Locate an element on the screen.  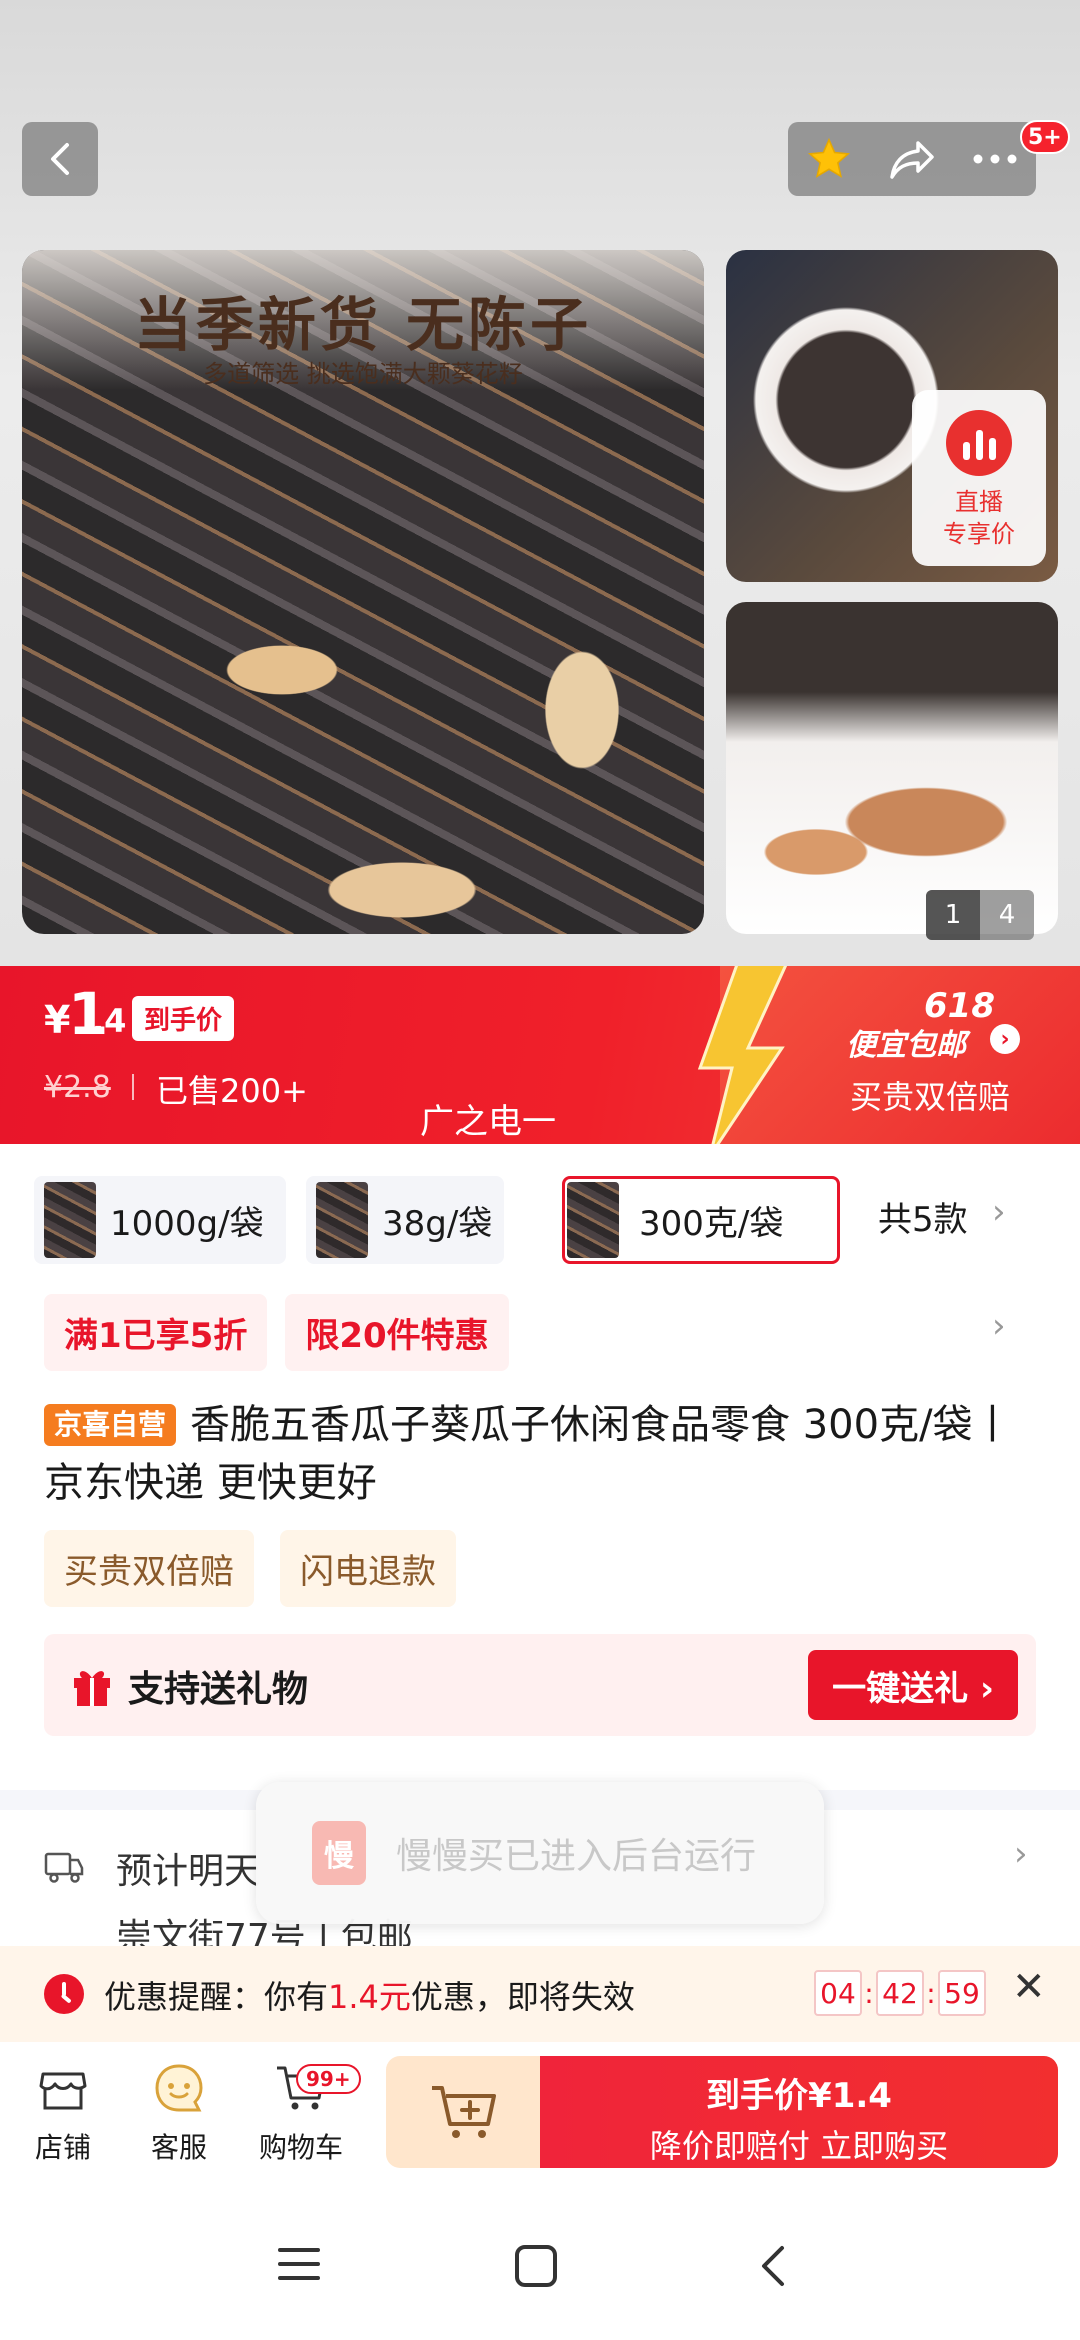
original-price: ¥2.8 is located at coordinates (77, 1087).